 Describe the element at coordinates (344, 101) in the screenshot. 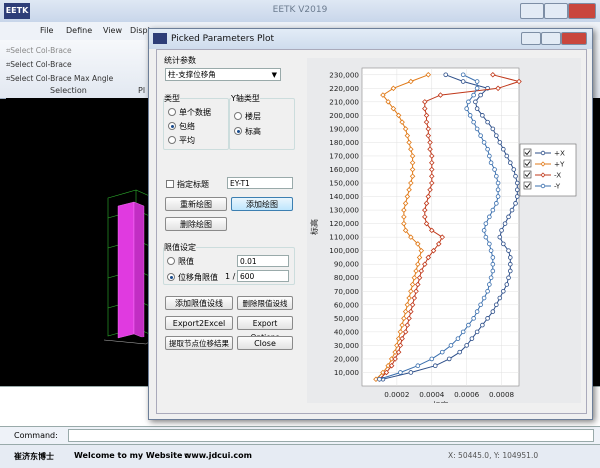

I see `y-tick-label: 210,000` at that location.